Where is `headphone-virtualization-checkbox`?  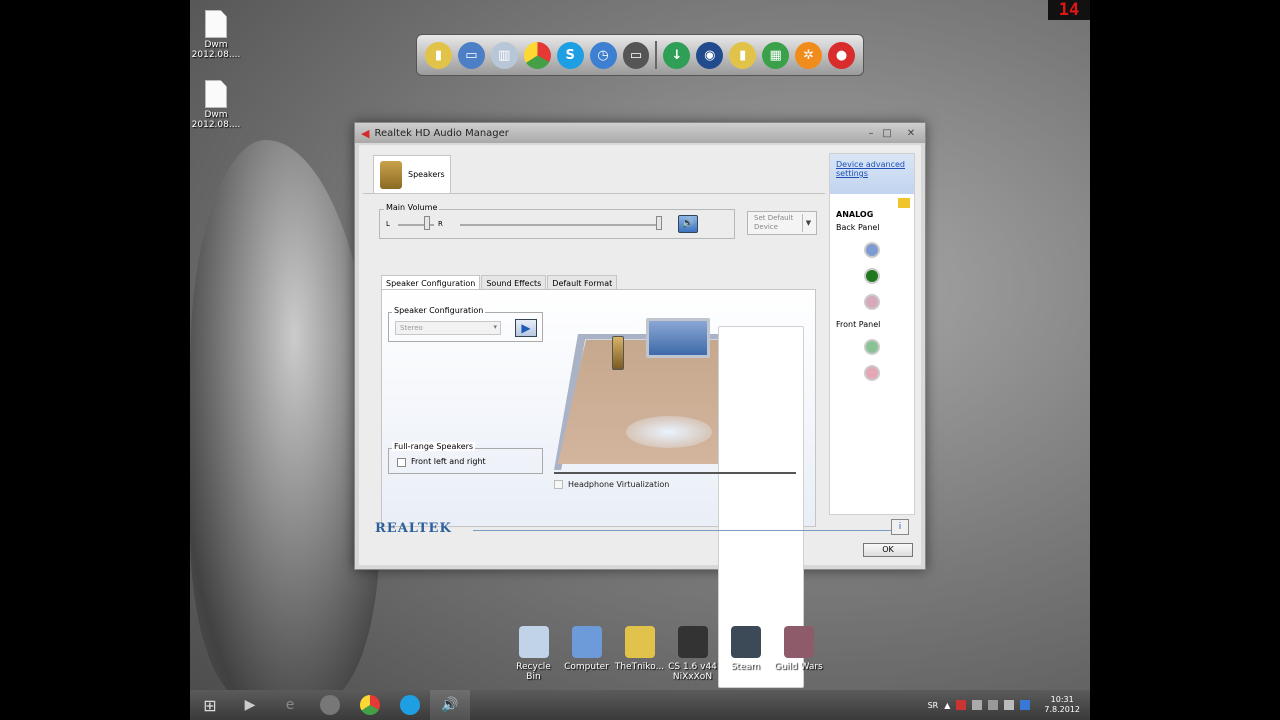 headphone-virtualization-checkbox is located at coordinates (558, 484).